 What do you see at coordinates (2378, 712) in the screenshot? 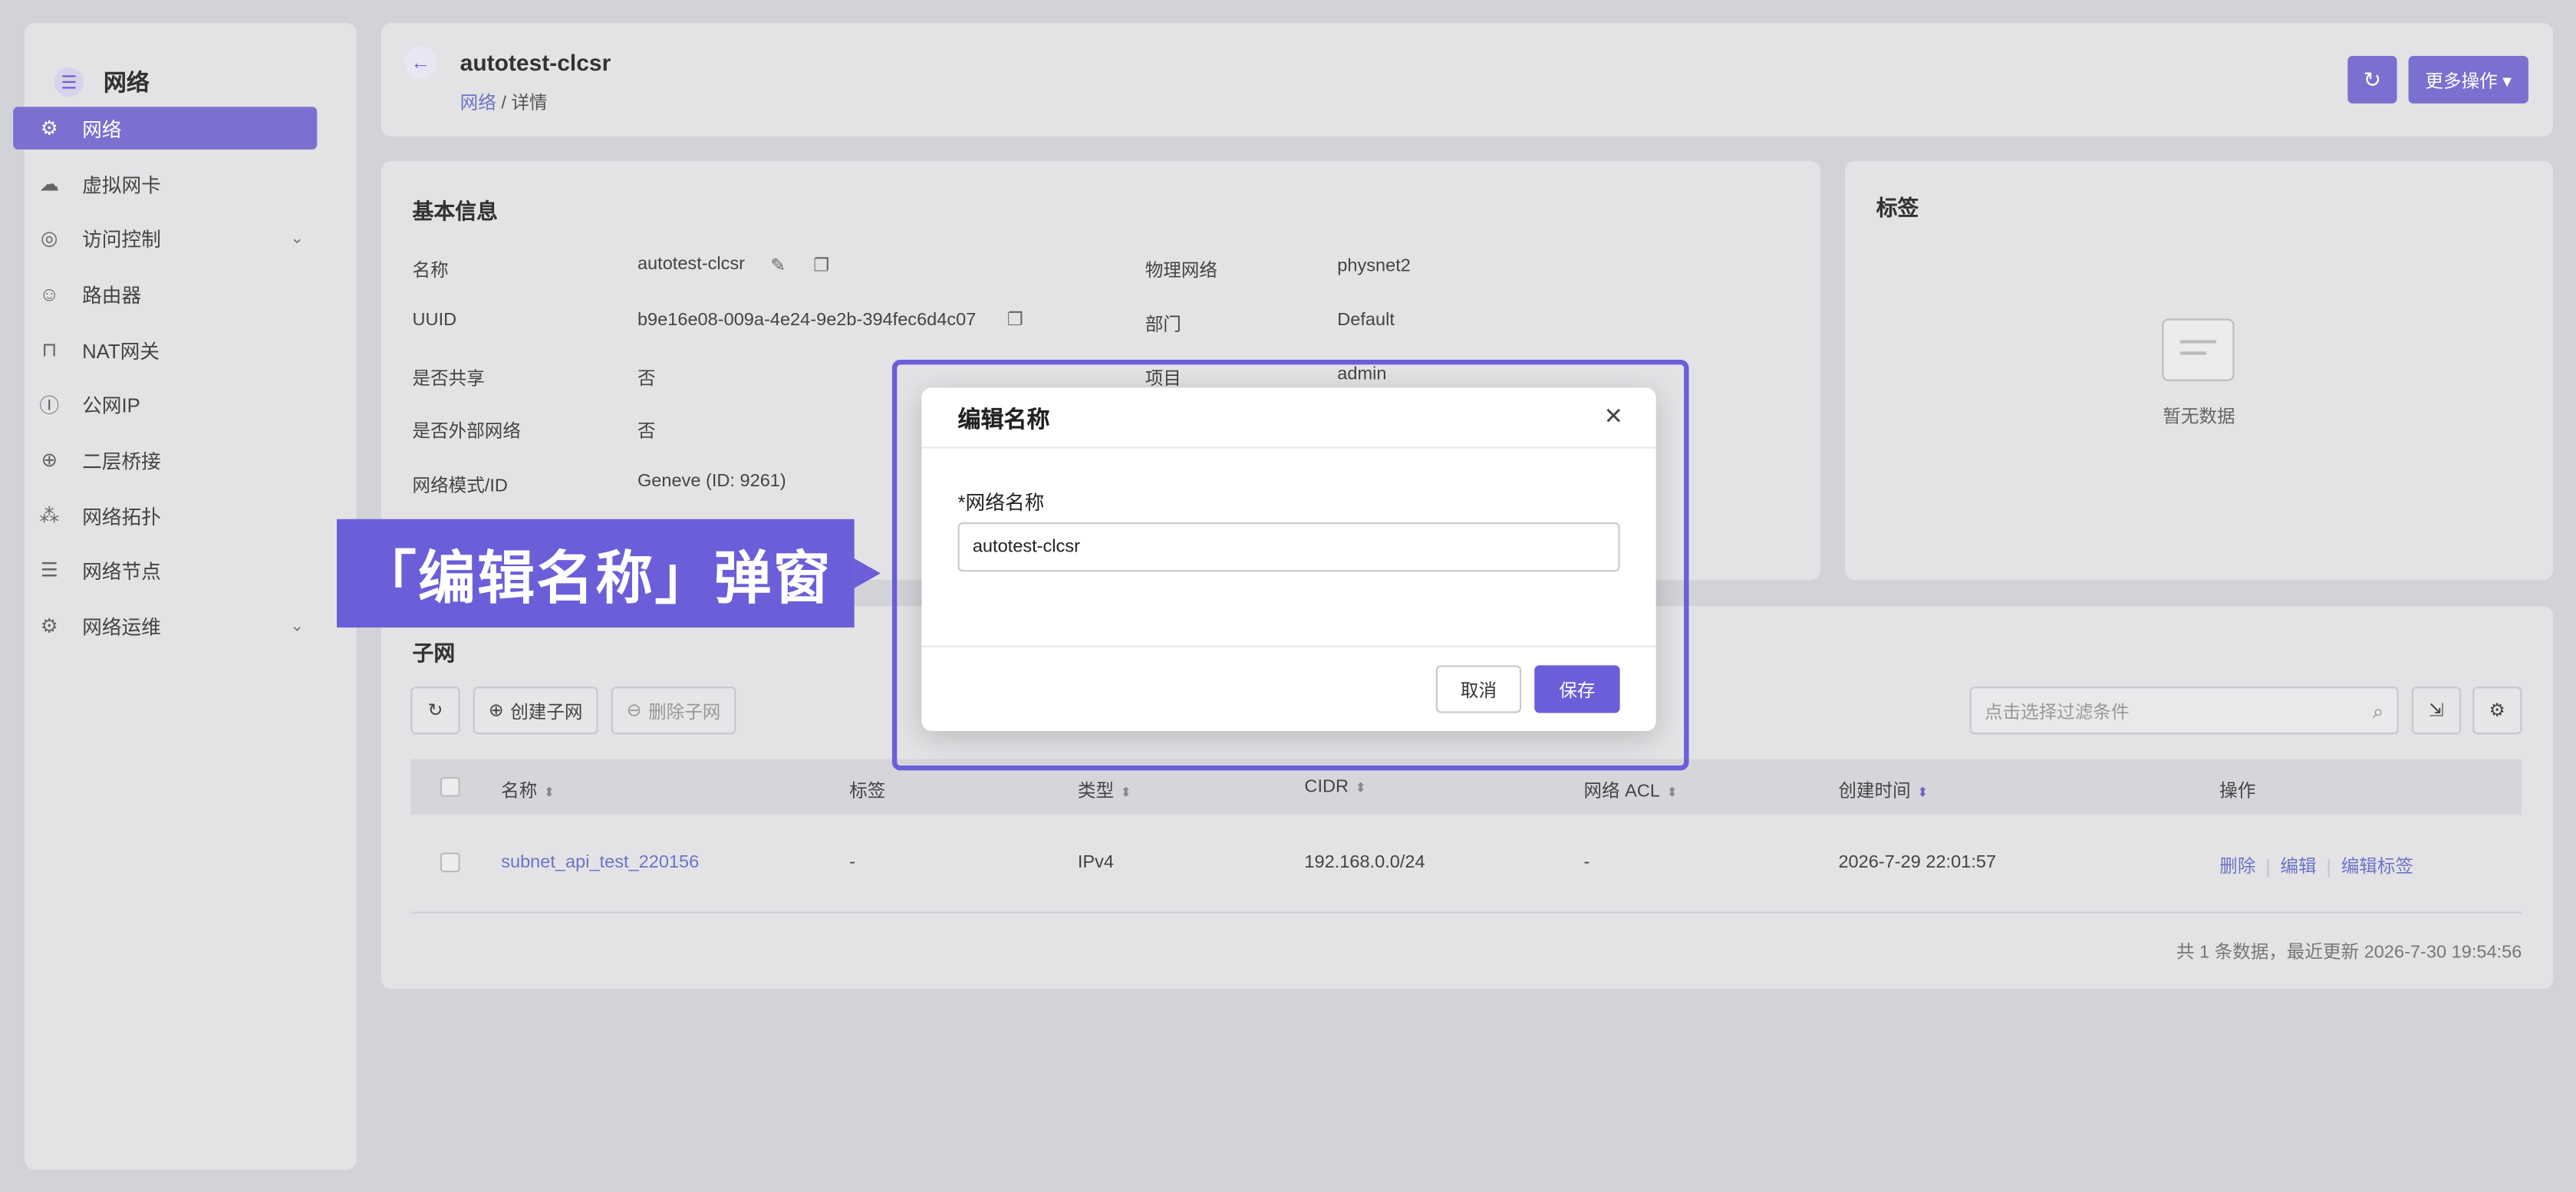
I see `search-icon: ⌕` at bounding box center [2378, 712].